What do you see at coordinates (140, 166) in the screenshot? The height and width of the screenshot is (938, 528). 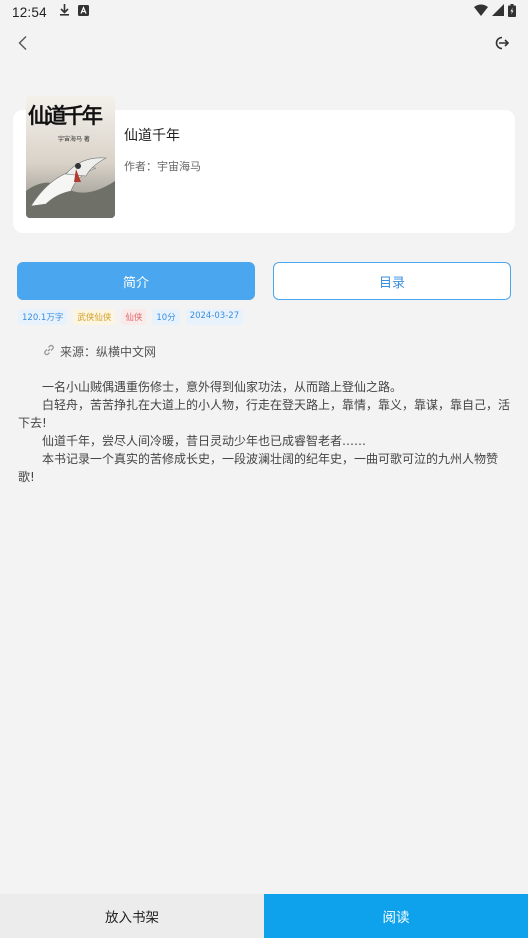 I see `author-label: 作者：` at bounding box center [140, 166].